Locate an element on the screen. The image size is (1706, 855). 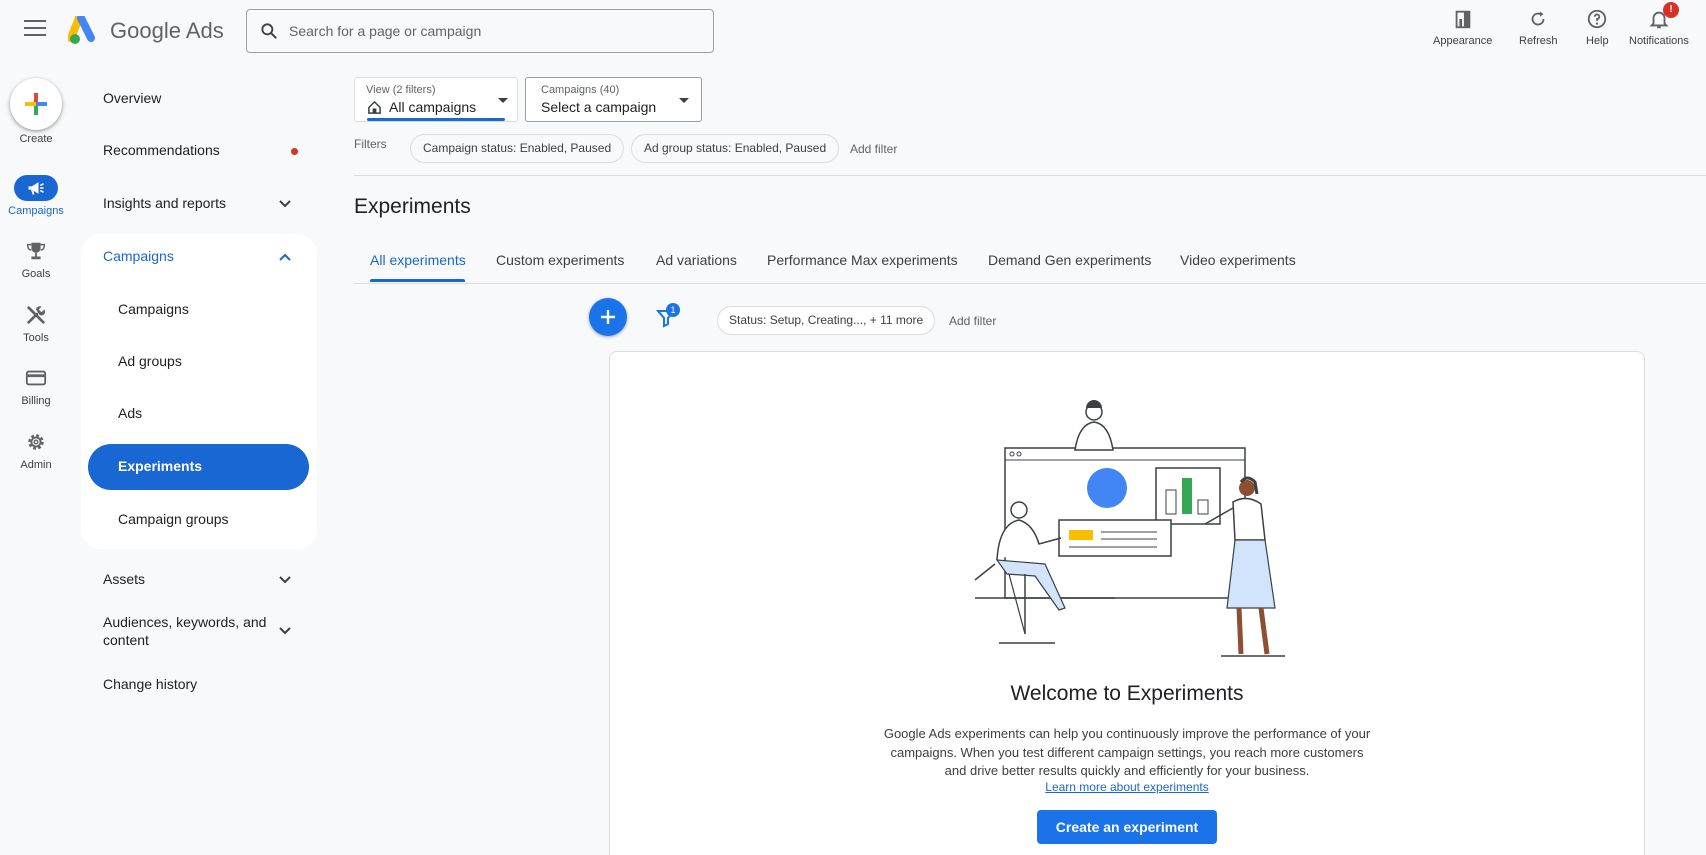
appearance-label: Appearance is located at coordinates (1463, 41).